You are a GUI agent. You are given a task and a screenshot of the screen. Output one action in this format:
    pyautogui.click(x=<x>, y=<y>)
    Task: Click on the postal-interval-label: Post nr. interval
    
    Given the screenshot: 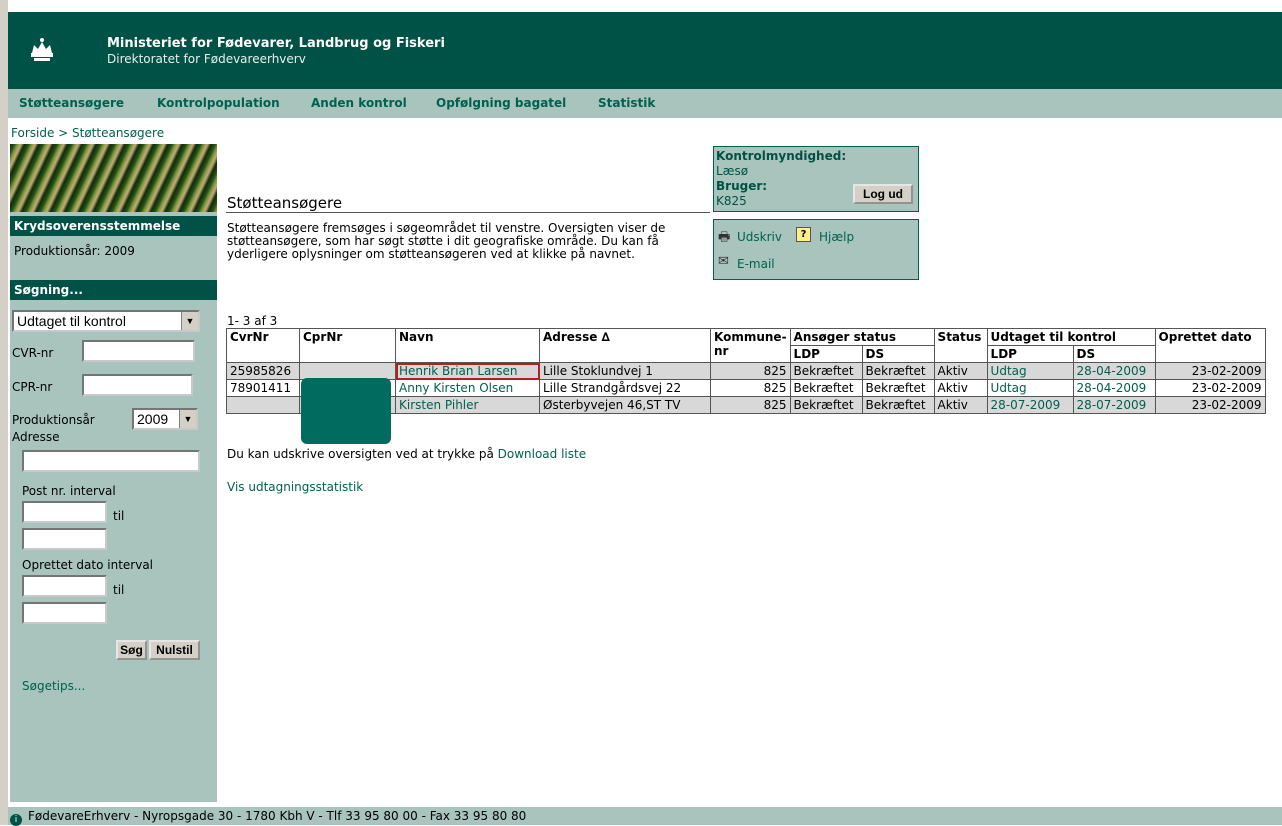 What is the action you would take?
    pyautogui.click(x=69, y=491)
    